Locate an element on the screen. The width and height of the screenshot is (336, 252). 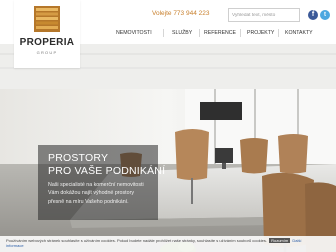
twitter-icon: t is located at coordinates (325, 15).